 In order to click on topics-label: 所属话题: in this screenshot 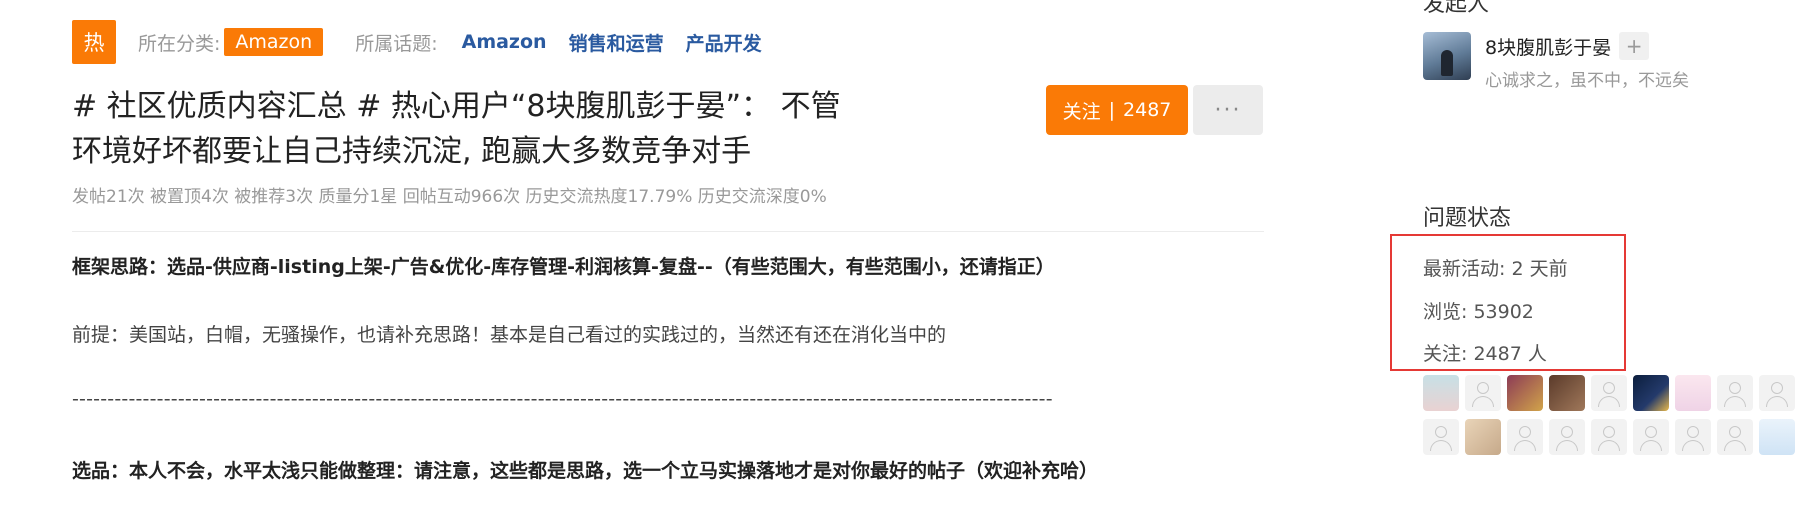, I will do `click(396, 43)`.